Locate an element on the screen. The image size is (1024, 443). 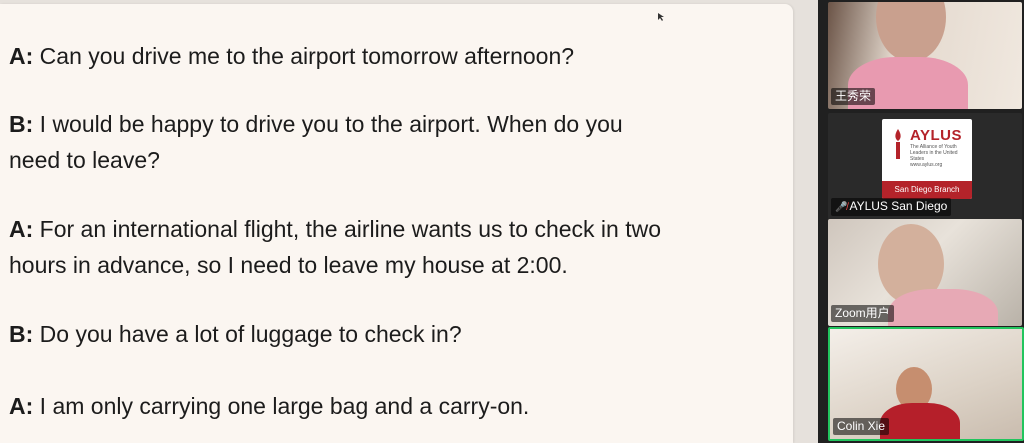
muted-mic-icon: 🎤̸ is located at coordinates (841, 207).